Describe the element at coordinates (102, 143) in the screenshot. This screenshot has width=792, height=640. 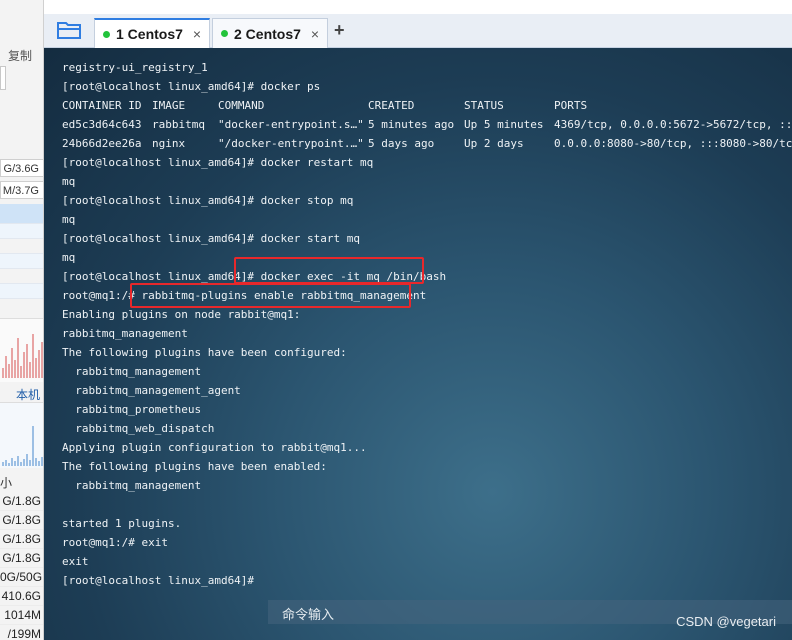
I see `cell-container-id: 24b66d2ee26a` at that location.